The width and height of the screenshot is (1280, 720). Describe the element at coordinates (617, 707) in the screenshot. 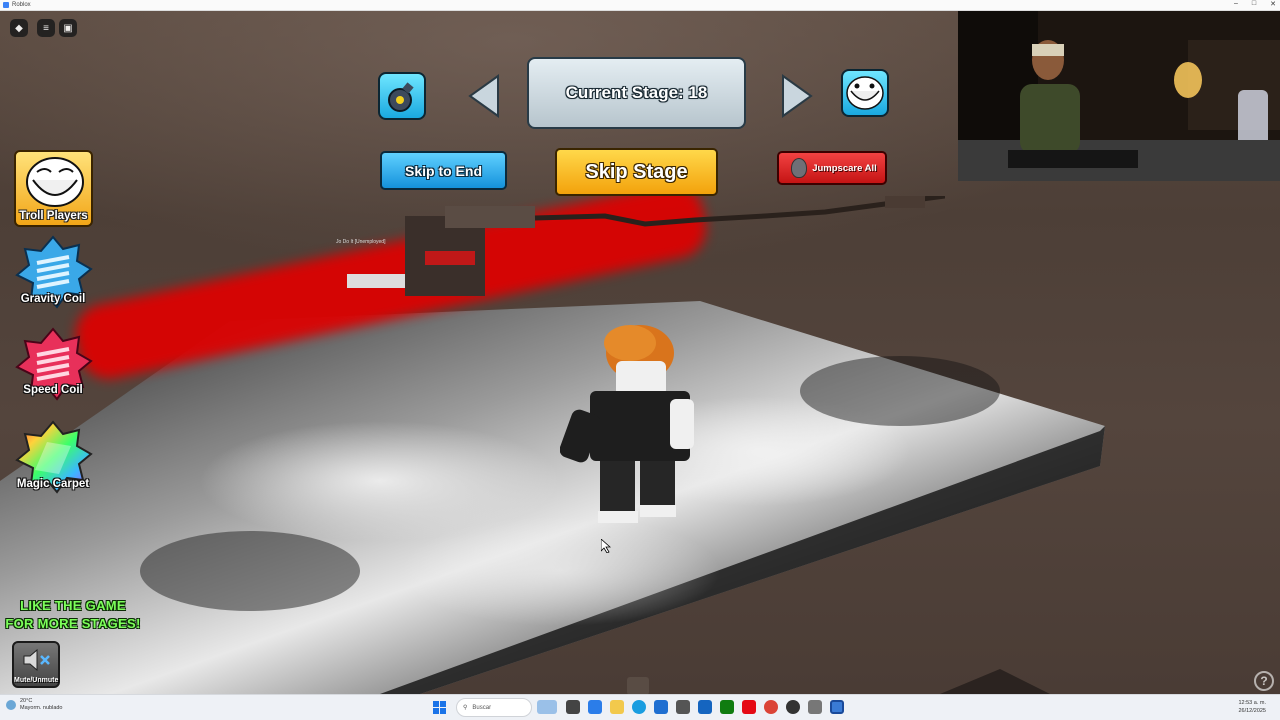

I see `file-explorer-icon` at that location.